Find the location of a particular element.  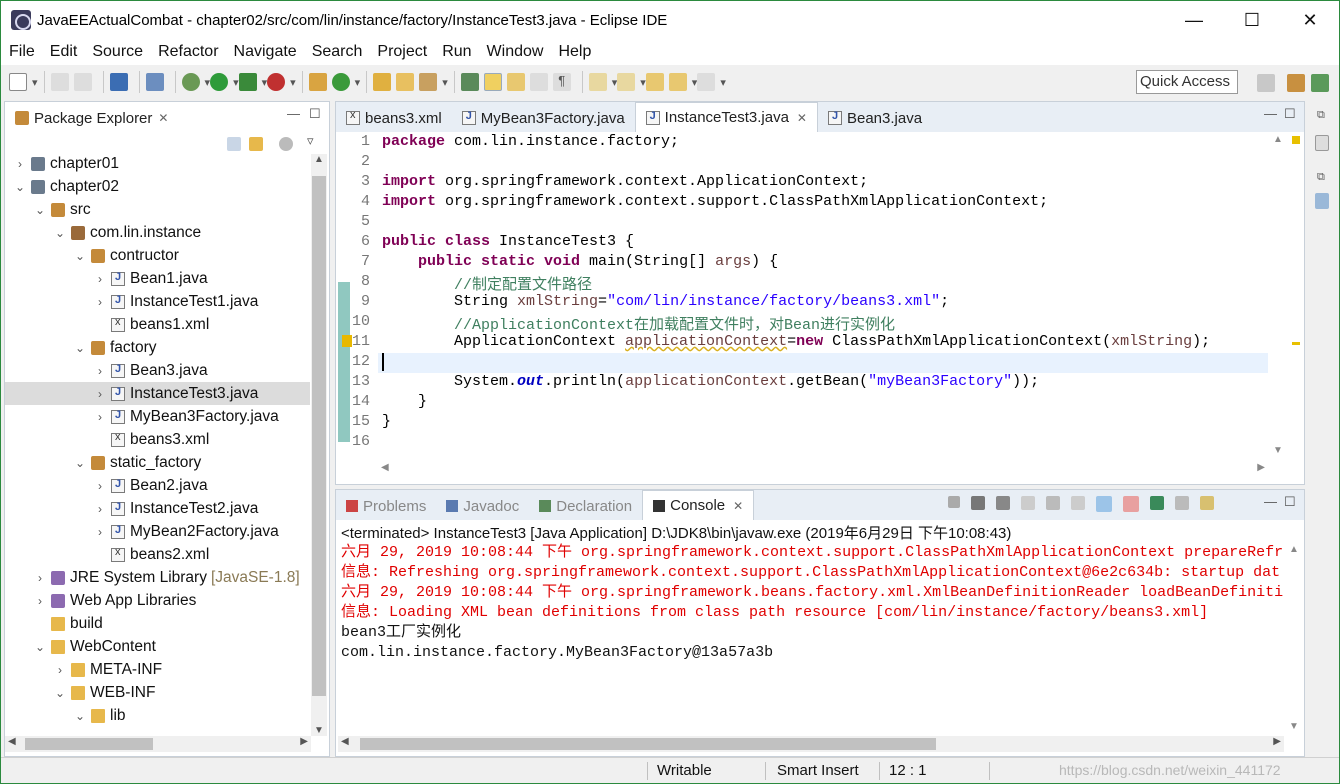

menu-file: File is located at coordinates (22, 52).